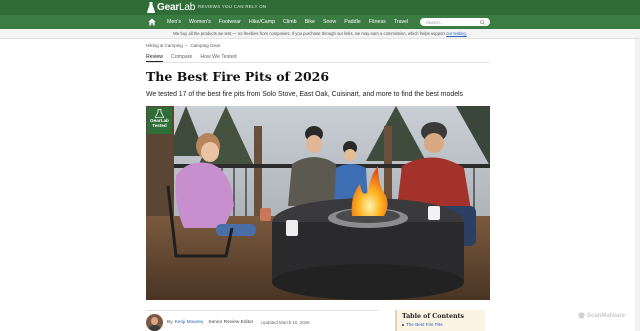 This screenshot has height=331, width=640. I want to click on tabs-divider, so click(318, 62).